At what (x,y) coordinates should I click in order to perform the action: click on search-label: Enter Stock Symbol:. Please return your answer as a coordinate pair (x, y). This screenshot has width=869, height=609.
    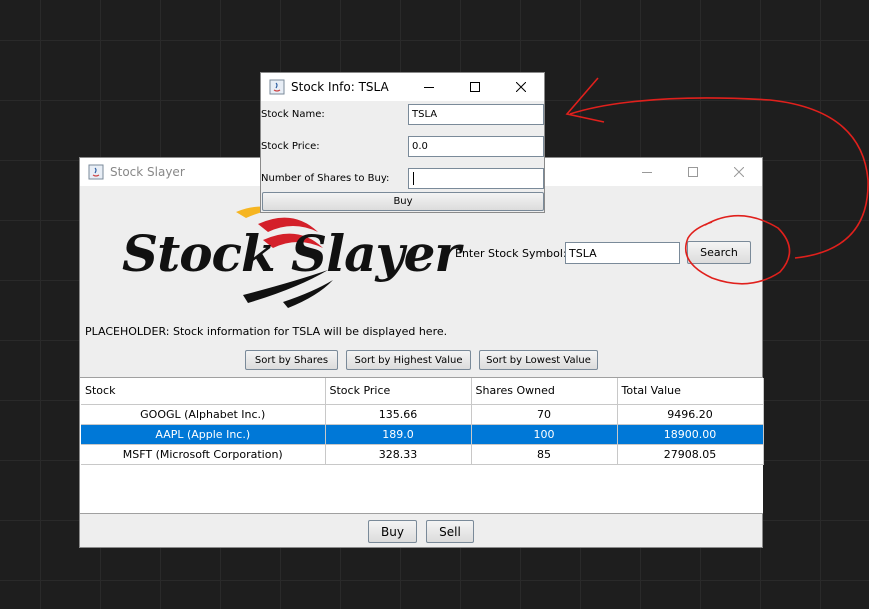
    Looking at the image, I should click on (511, 253).